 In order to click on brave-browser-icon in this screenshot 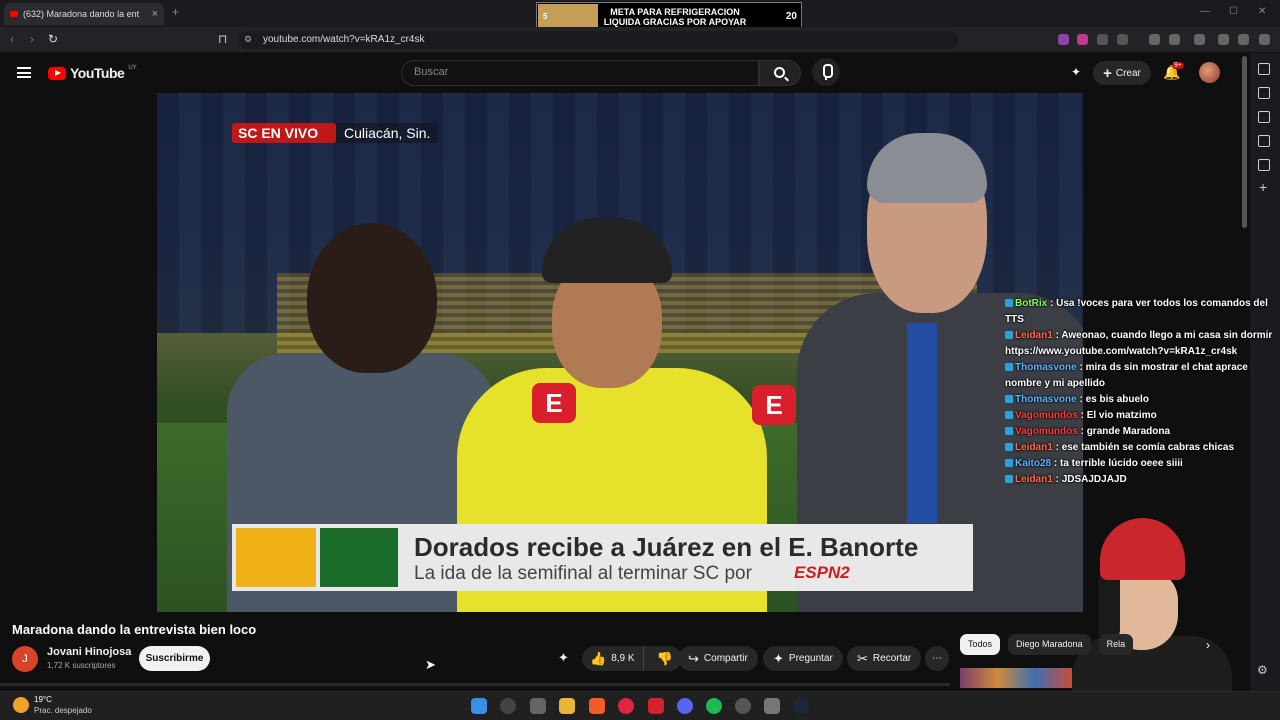, I will do `click(597, 706)`.